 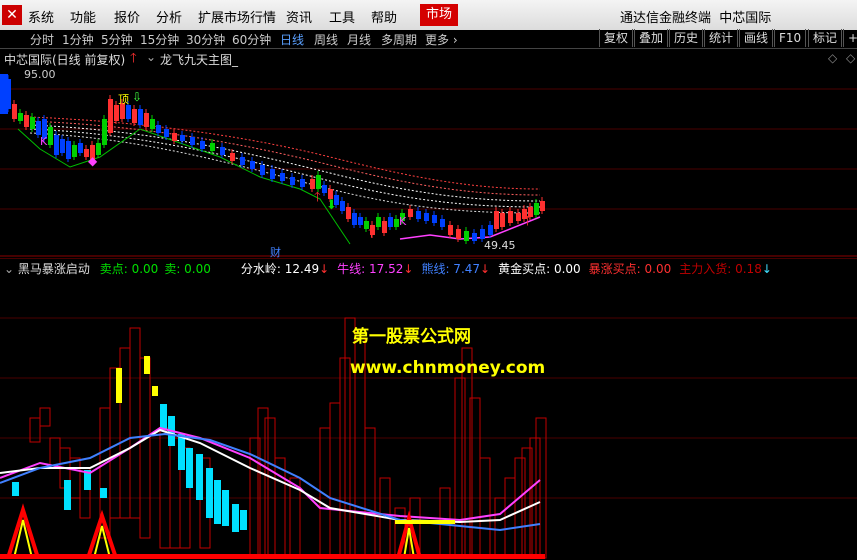 I want to click on toolbar-button-add: +, so click(x=850, y=38).